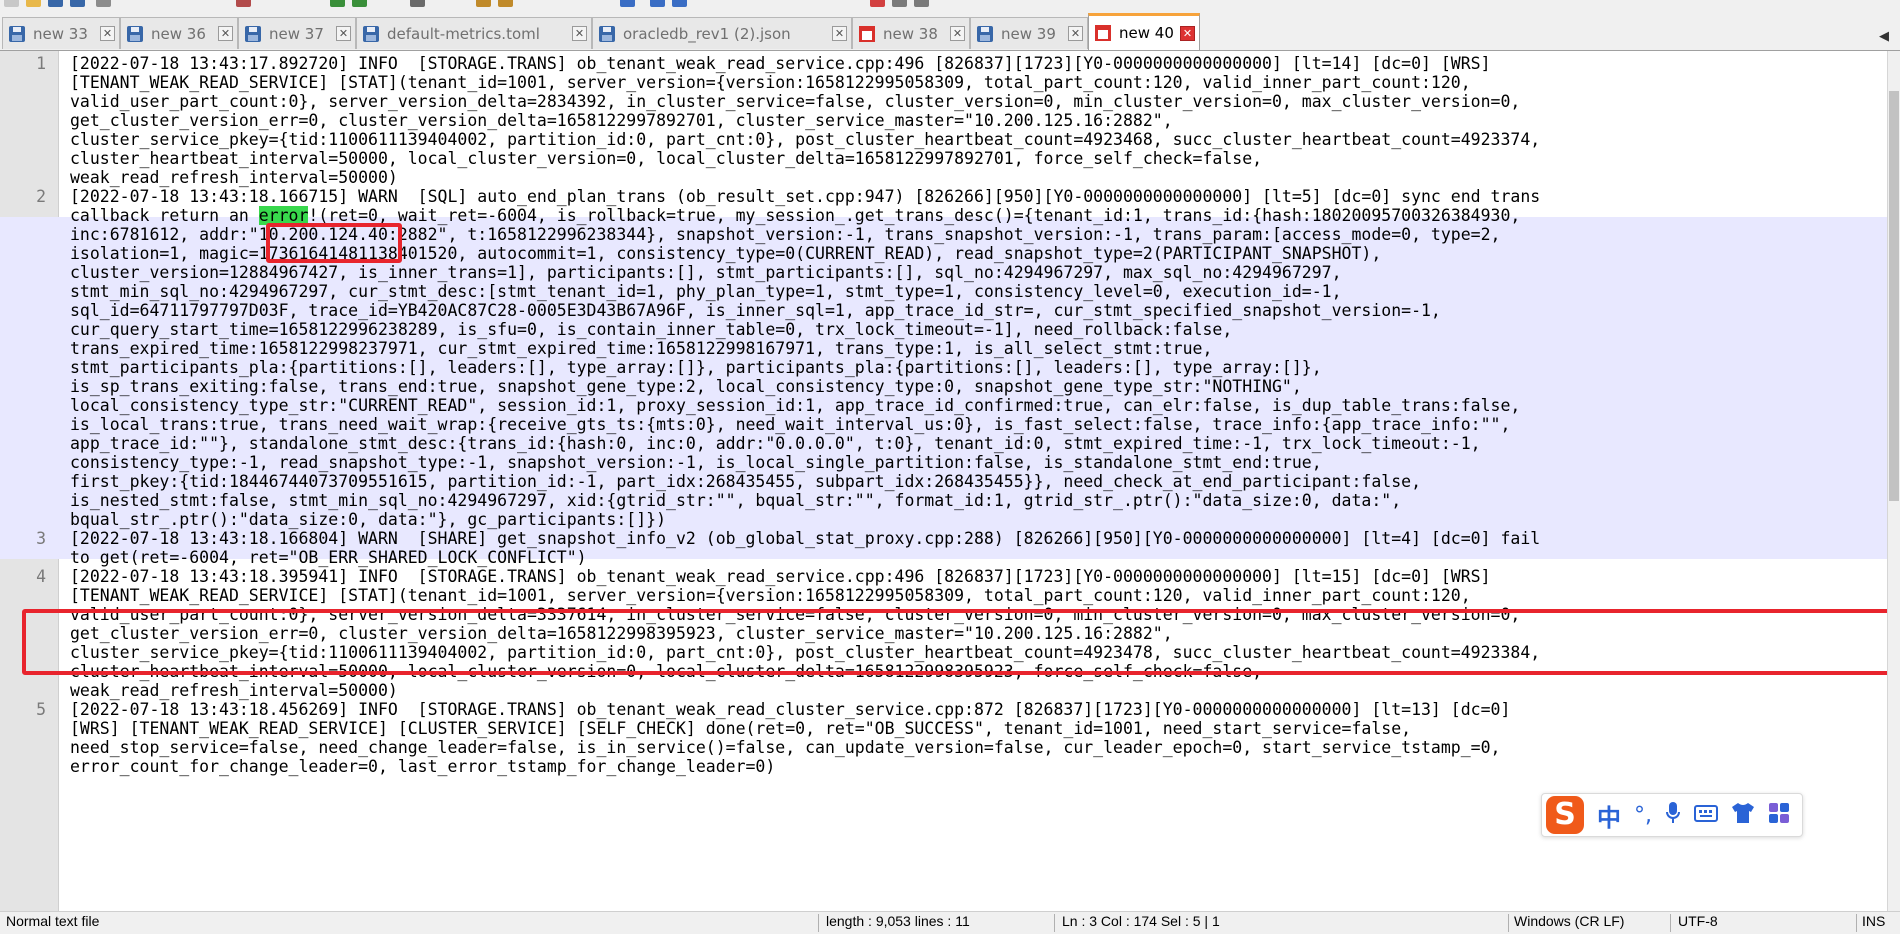 This screenshot has width=1900, height=934. Describe the element at coordinates (1884, 36) in the screenshot. I see `tab-scroll-left-icon: ◀` at that location.